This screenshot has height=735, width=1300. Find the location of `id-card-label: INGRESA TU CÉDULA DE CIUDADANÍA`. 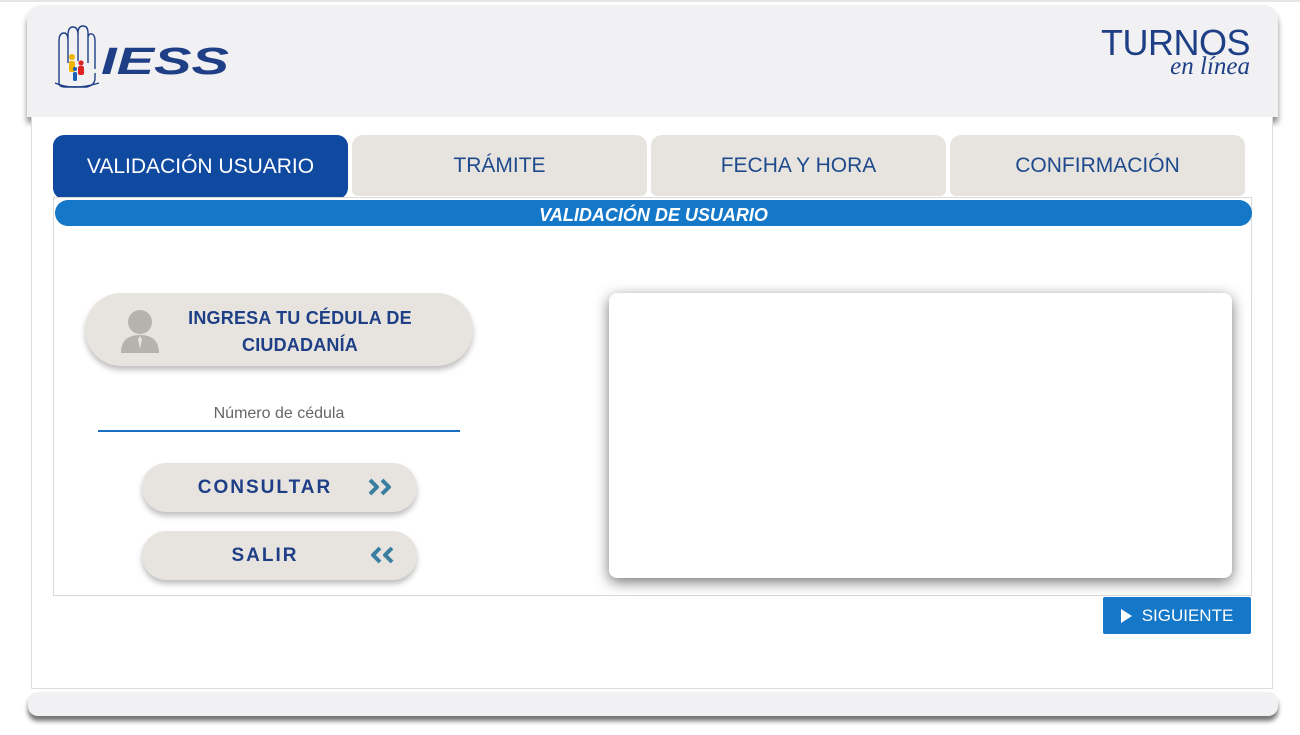

id-card-label: INGRESA TU CÉDULA DE CIUDADANÍA is located at coordinates (300, 331).